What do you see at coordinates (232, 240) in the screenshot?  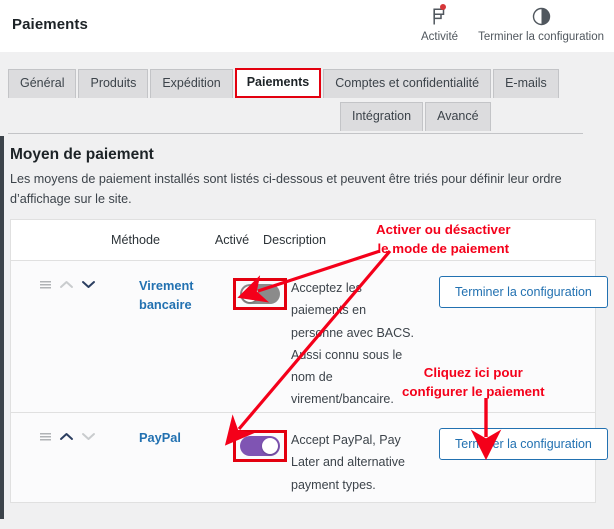 I see `column-header-enabled: Activé` at bounding box center [232, 240].